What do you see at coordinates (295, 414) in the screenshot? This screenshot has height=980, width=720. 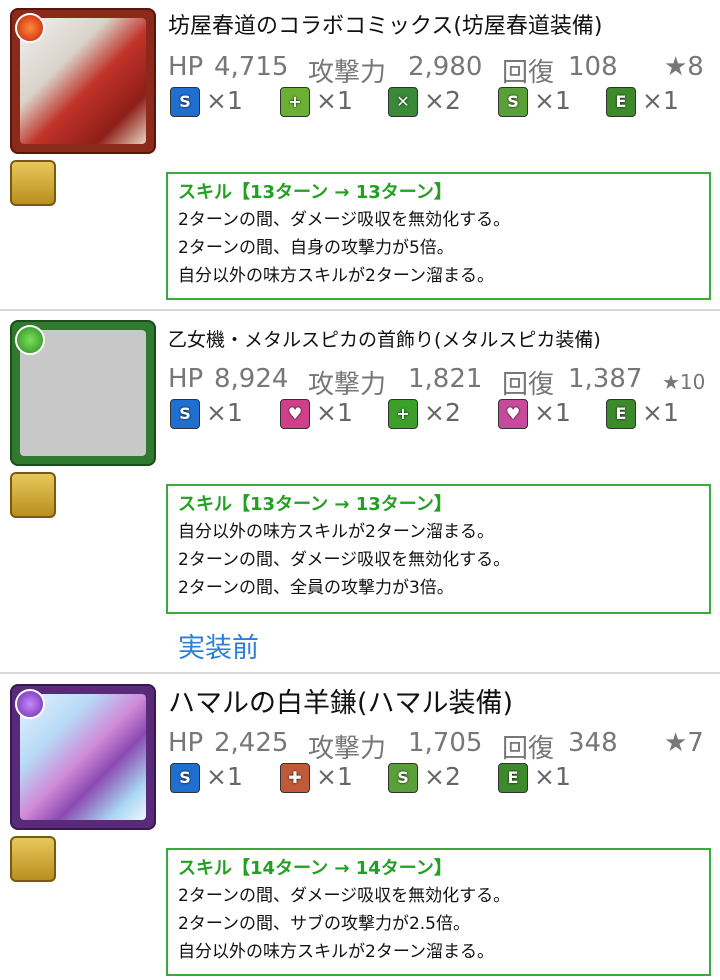 I see `heart-orb-icon: ♥` at bounding box center [295, 414].